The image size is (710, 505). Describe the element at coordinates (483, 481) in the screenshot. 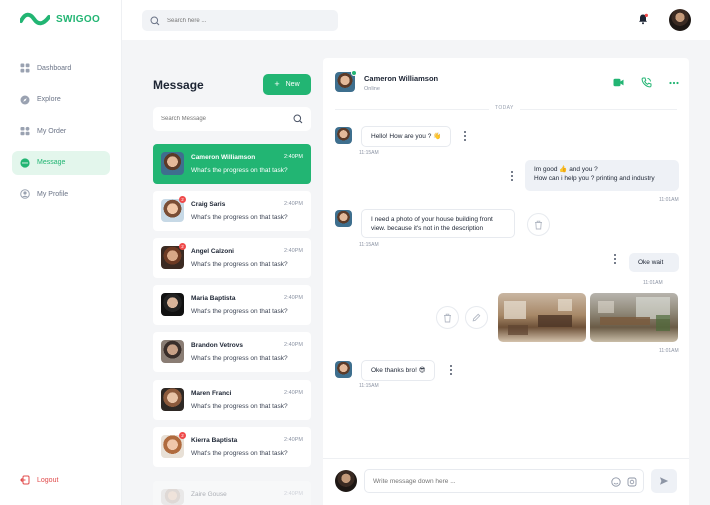

I see `message-input` at that location.